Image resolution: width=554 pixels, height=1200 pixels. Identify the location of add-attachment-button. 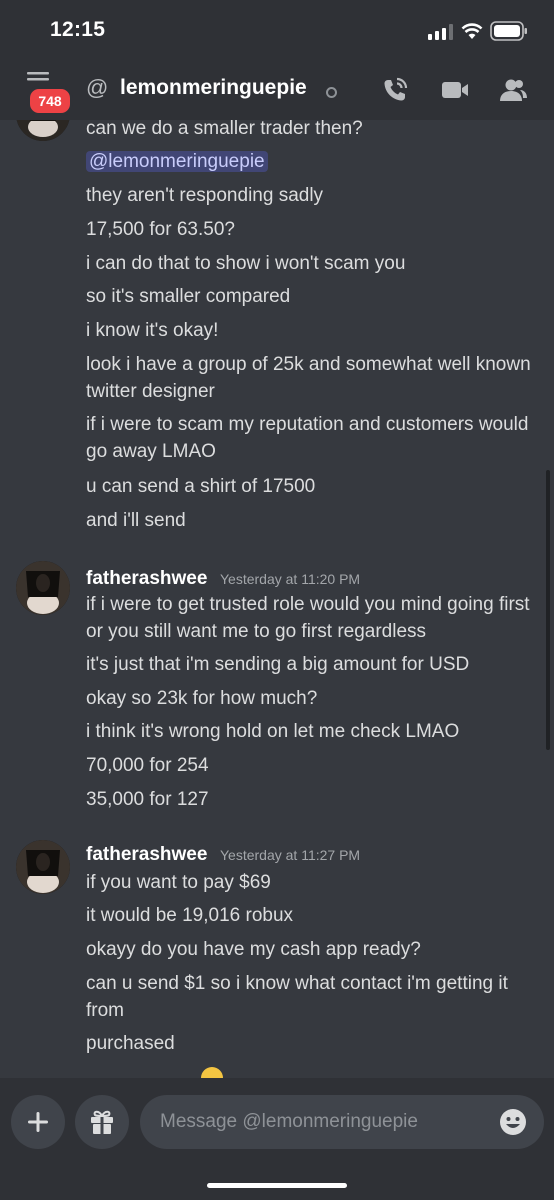
(38, 1122).